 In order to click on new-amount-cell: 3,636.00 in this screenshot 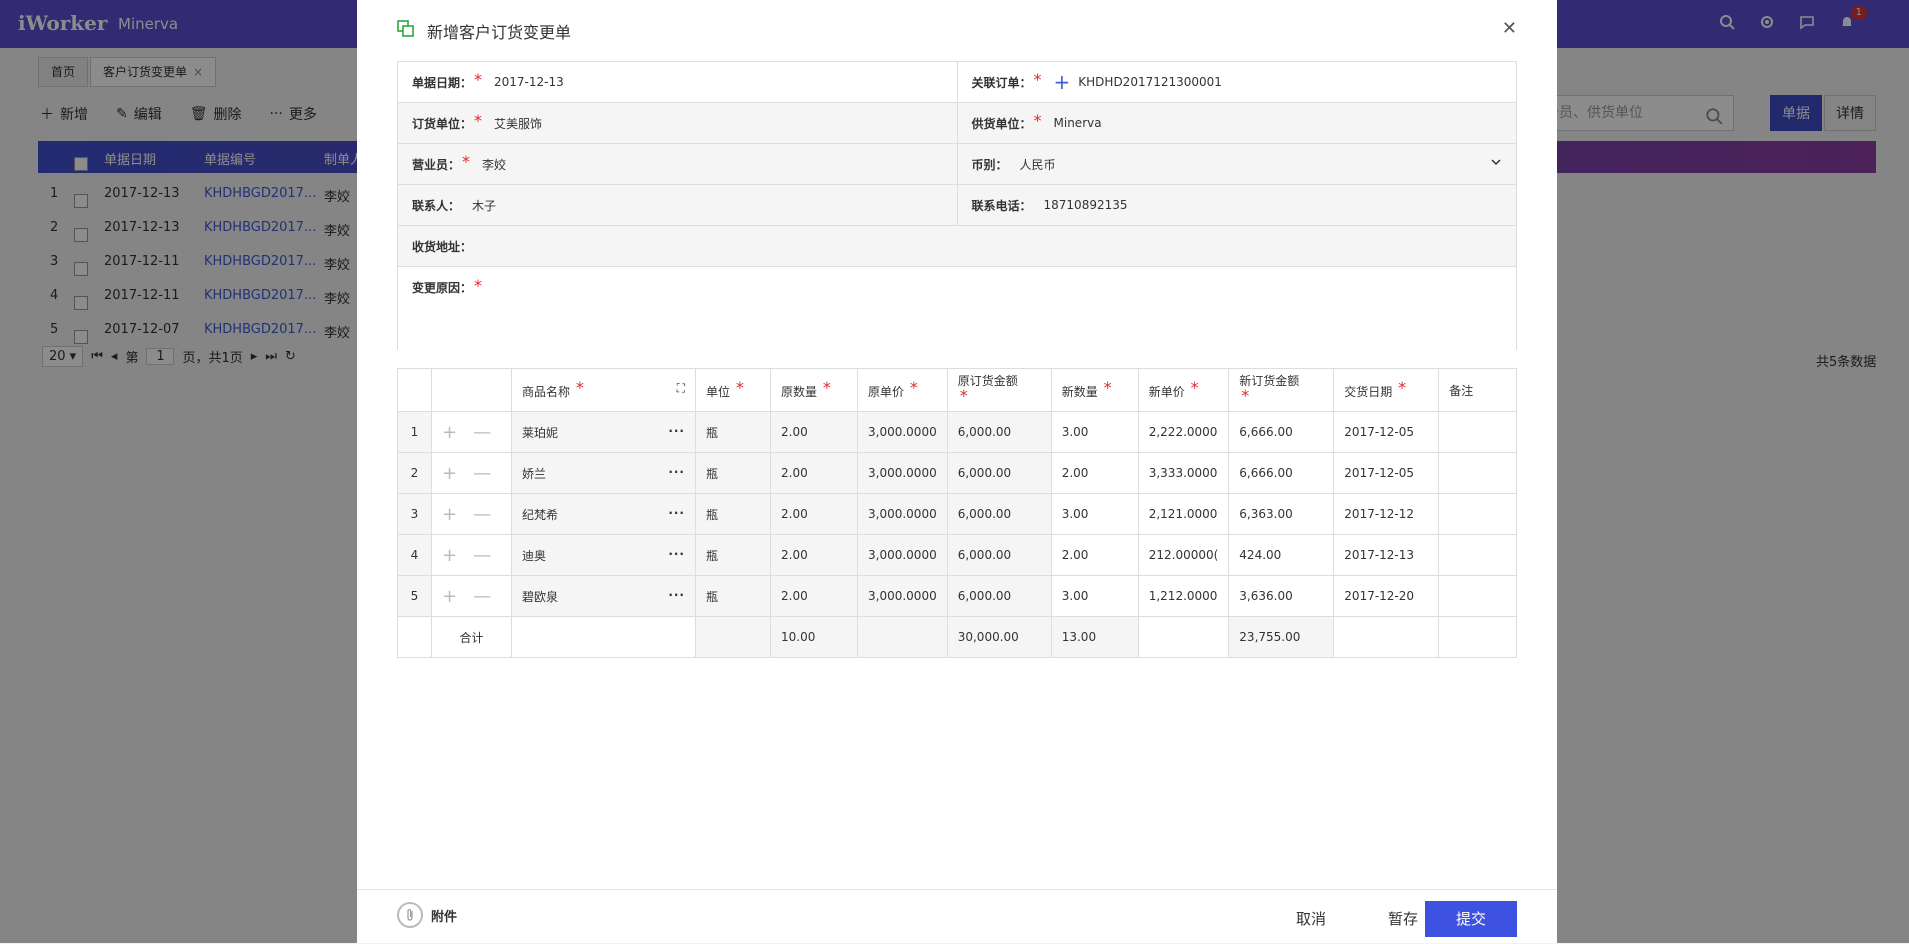, I will do `click(1281, 596)`.